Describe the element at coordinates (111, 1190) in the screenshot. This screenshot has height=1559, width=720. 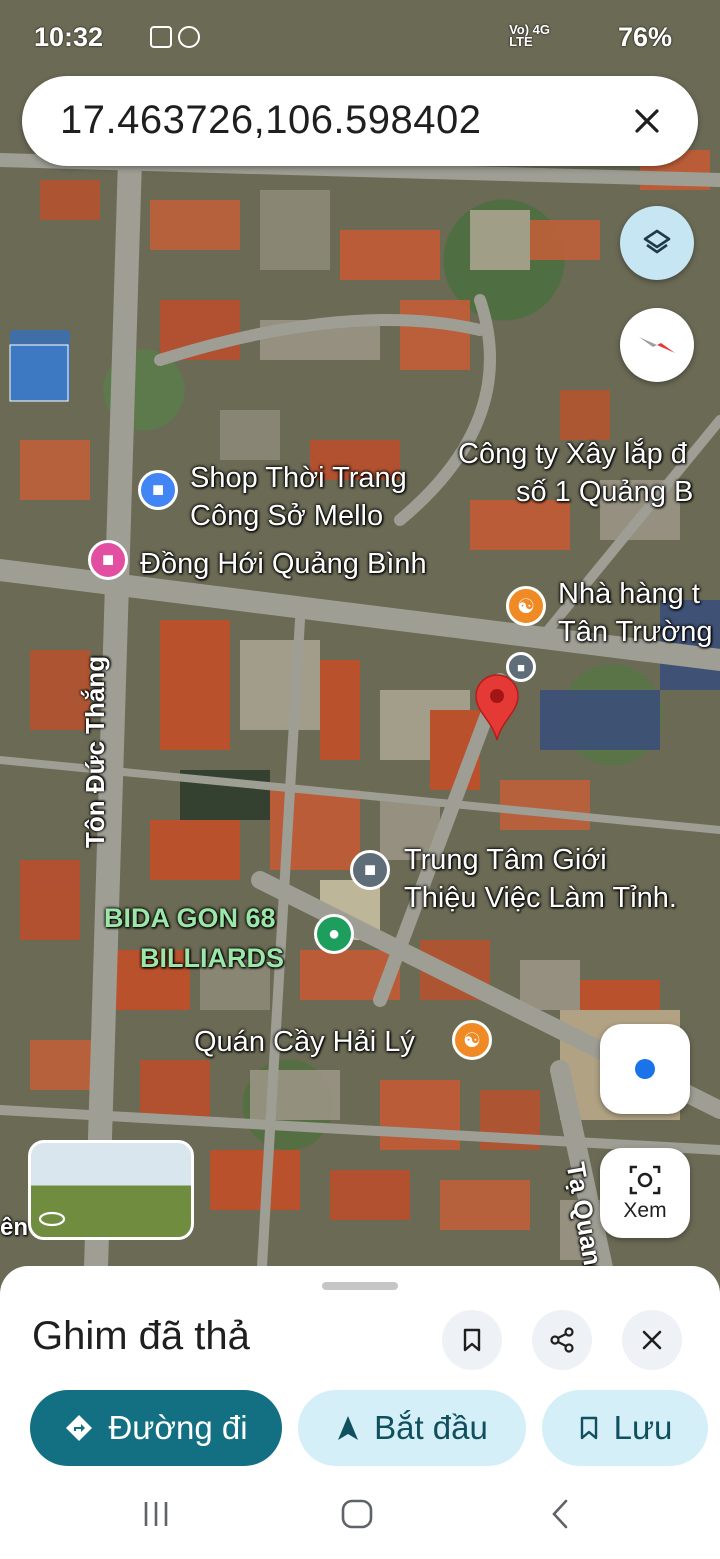
I see `street-view-thumbnail` at that location.